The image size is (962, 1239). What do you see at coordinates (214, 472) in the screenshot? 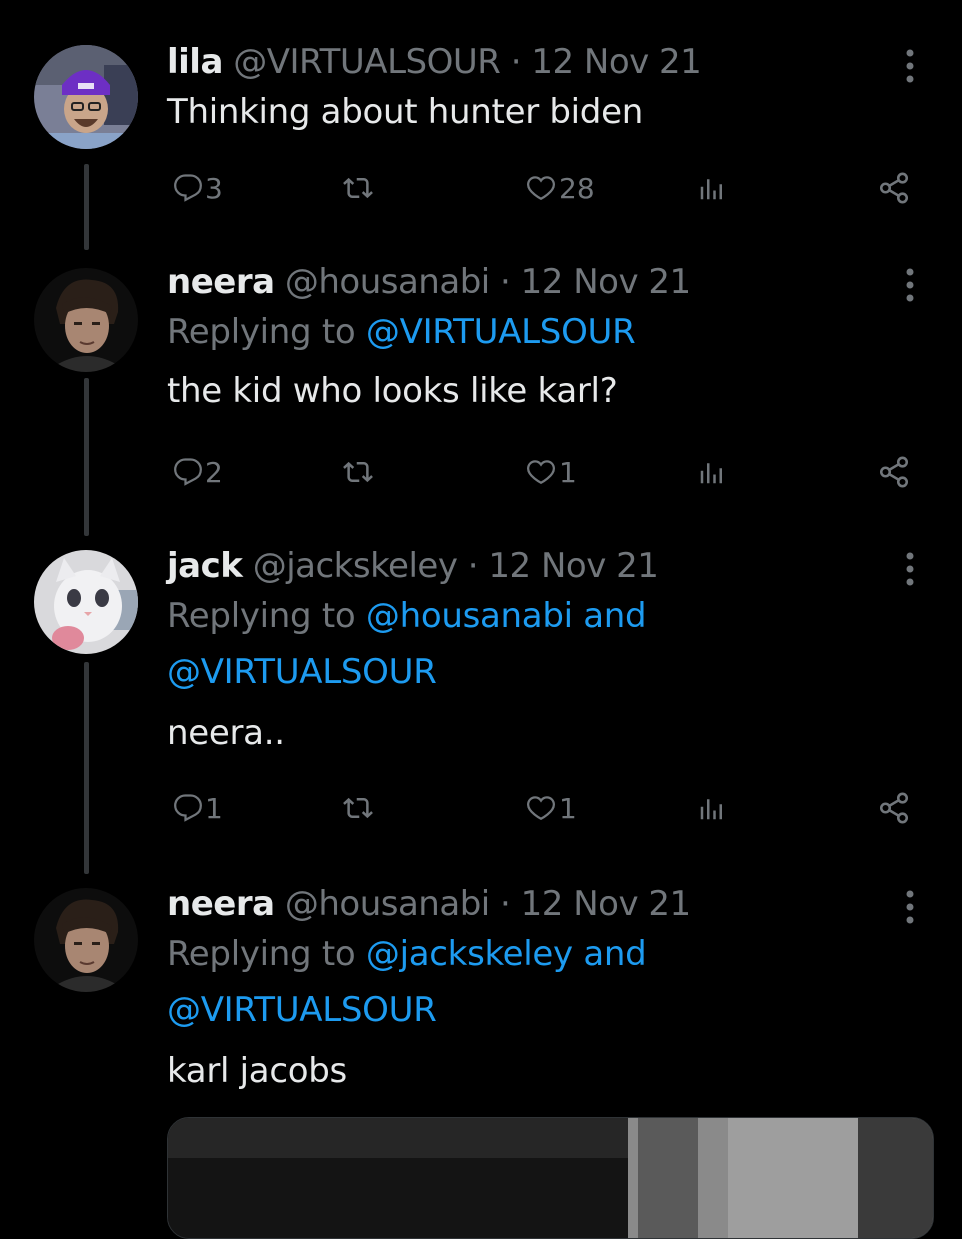
I see `reply-count: 2` at bounding box center [214, 472].